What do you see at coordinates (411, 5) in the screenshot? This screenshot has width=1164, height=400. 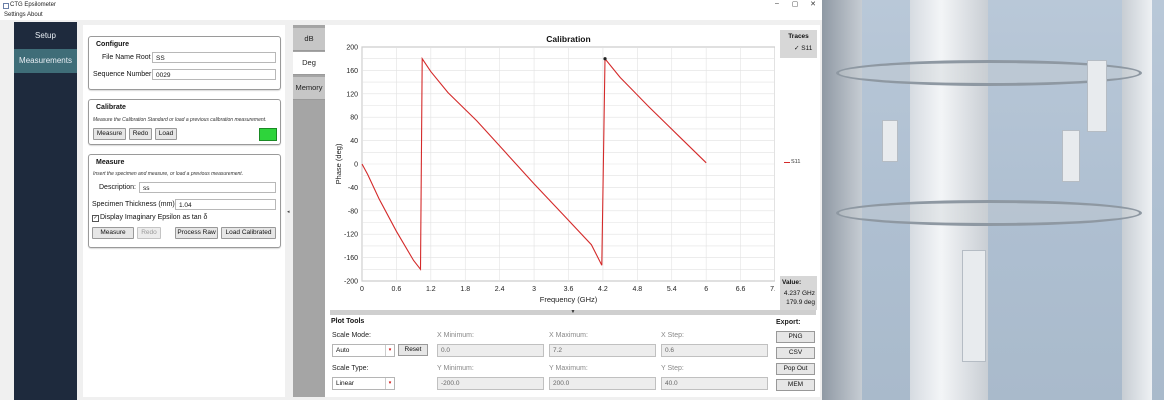 I see `title-bar: CTG Epsilometer – ▢ ✕` at bounding box center [411, 5].